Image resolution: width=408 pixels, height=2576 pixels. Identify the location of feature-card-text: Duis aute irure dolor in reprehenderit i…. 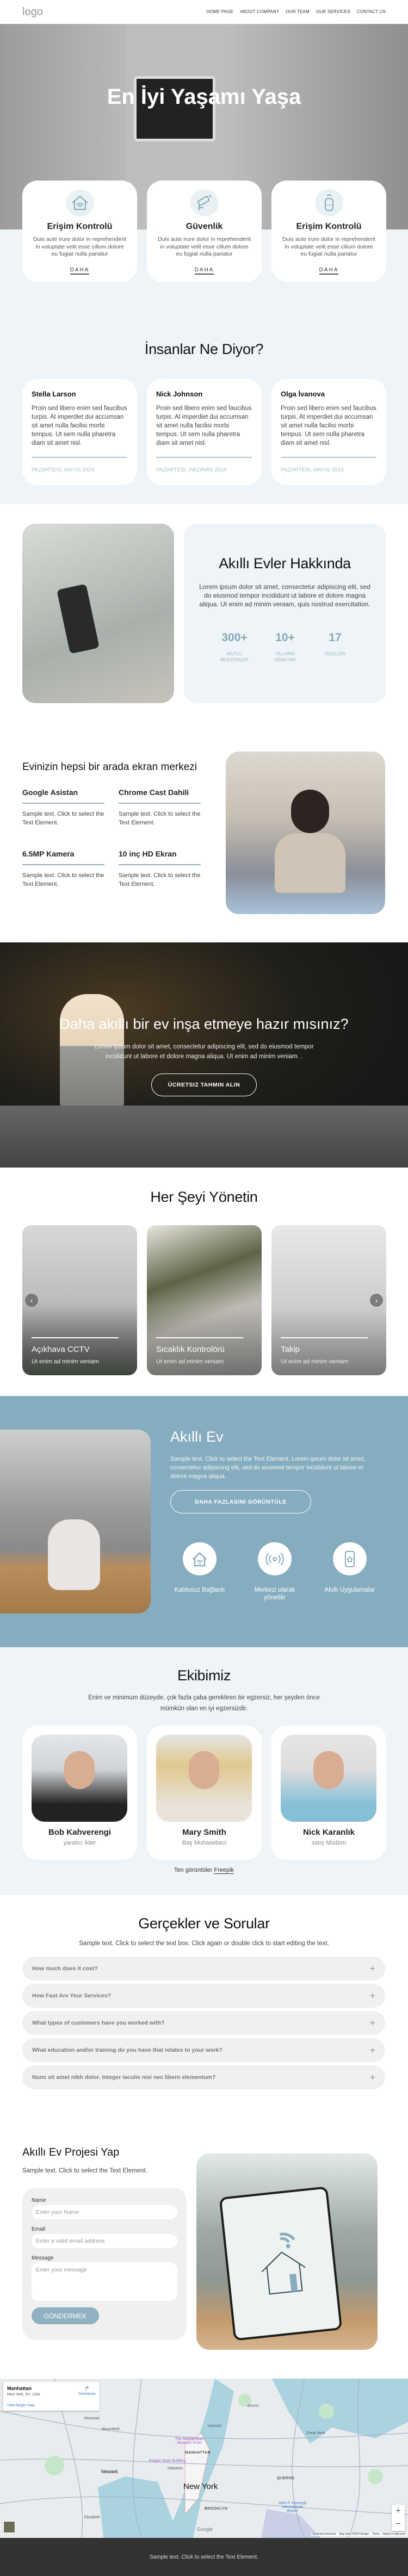
(204, 246).